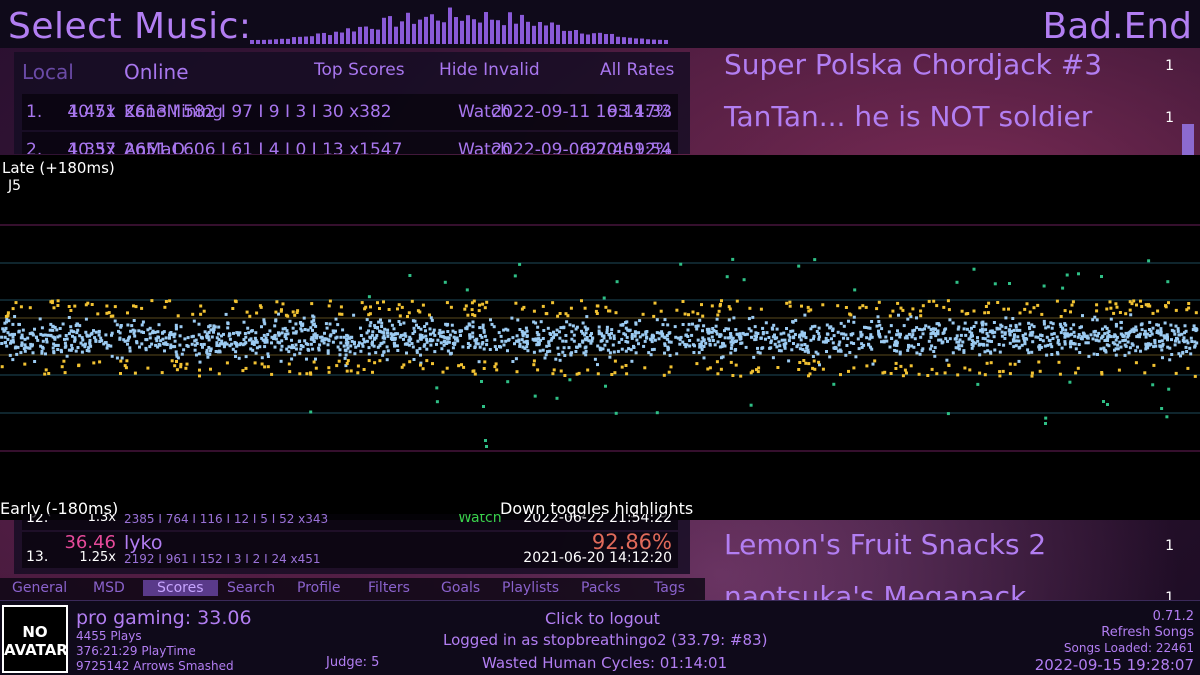 The width and height of the screenshot is (1200, 675). Describe the element at coordinates (908, 116) in the screenshot. I see `song-wheel-item: TanTan... he is NOT soldier` at that location.